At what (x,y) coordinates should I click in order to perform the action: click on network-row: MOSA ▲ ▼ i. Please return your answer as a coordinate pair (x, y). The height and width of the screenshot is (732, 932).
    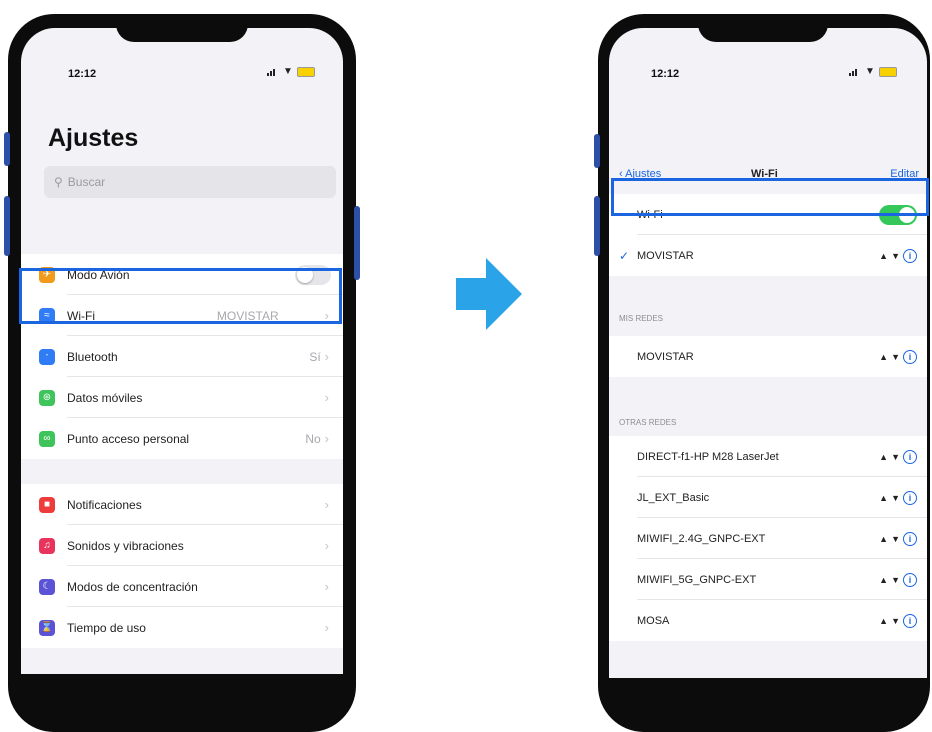
    Looking at the image, I should click on (768, 620).